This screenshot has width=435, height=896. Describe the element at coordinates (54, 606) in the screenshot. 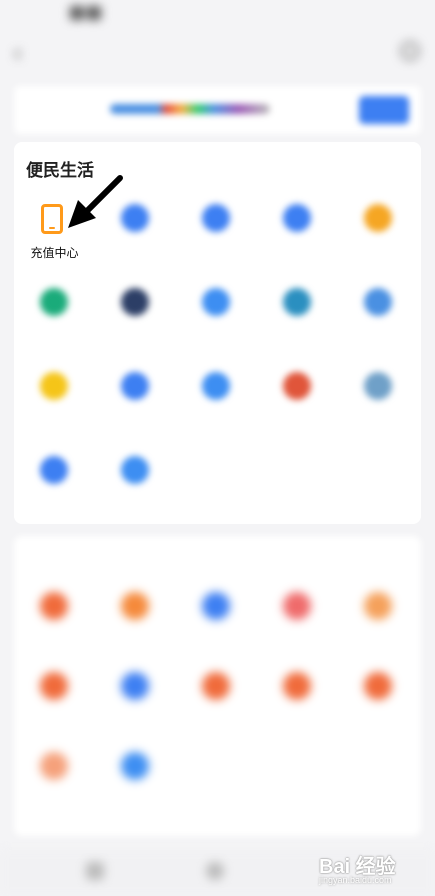

I see `basket-icon` at that location.